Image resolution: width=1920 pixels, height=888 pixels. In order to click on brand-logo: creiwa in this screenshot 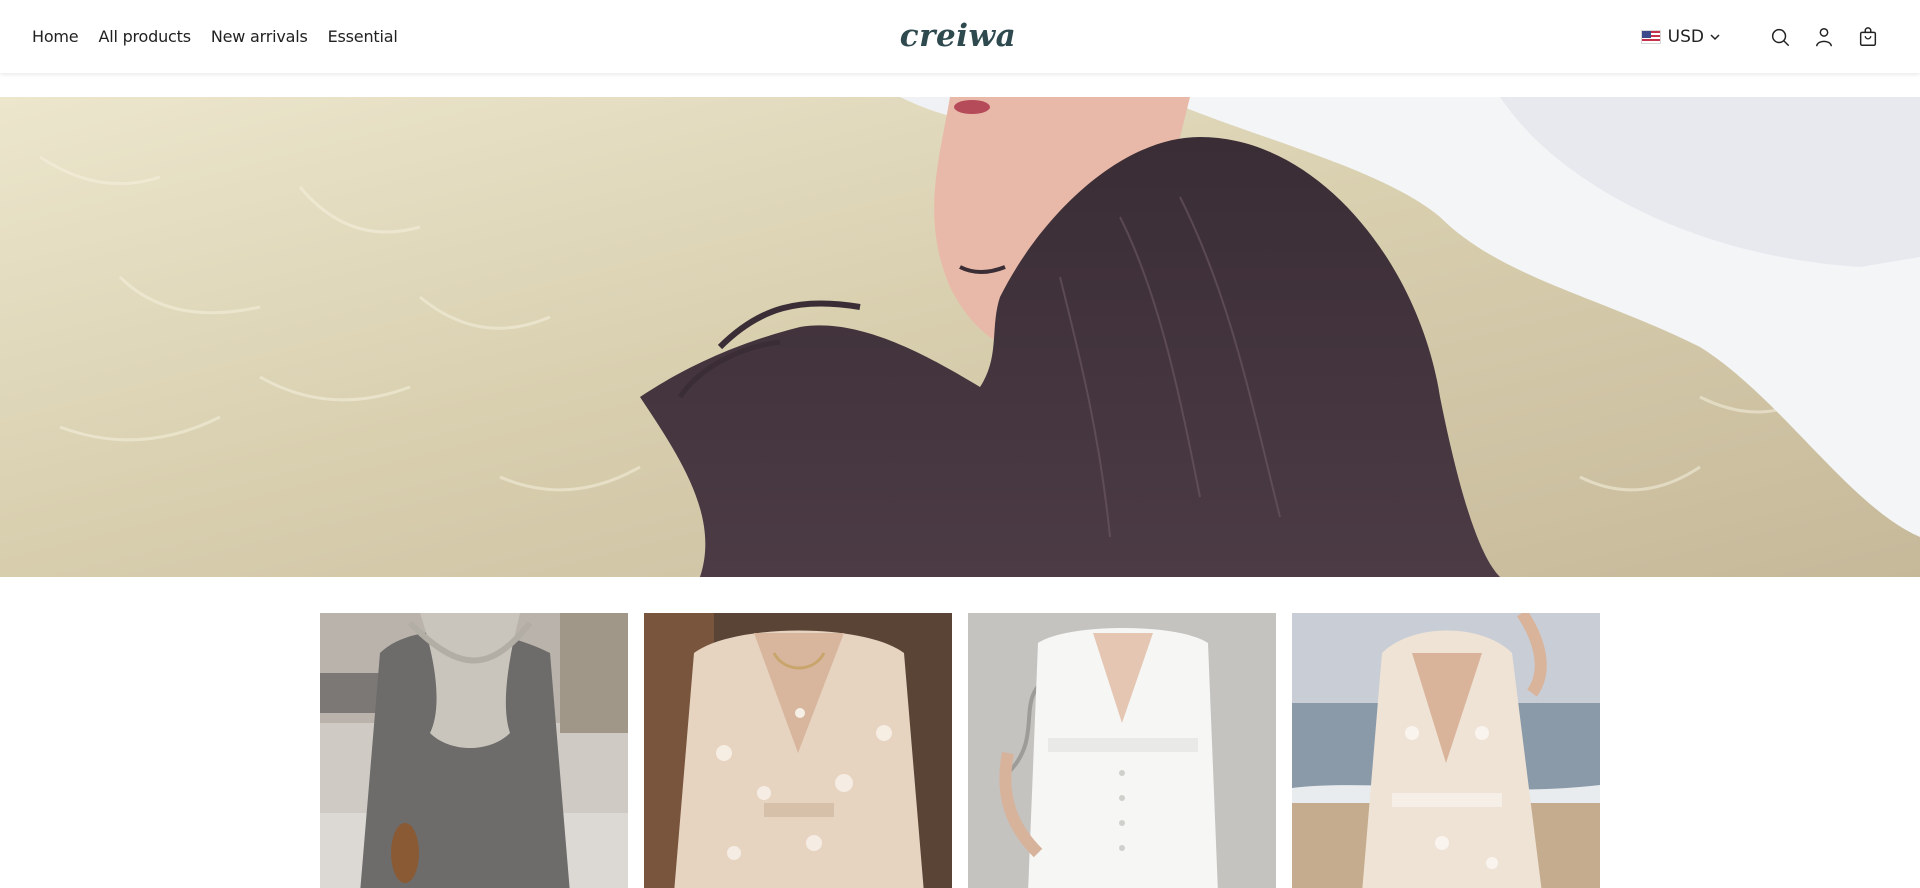, I will do `click(958, 36)`.